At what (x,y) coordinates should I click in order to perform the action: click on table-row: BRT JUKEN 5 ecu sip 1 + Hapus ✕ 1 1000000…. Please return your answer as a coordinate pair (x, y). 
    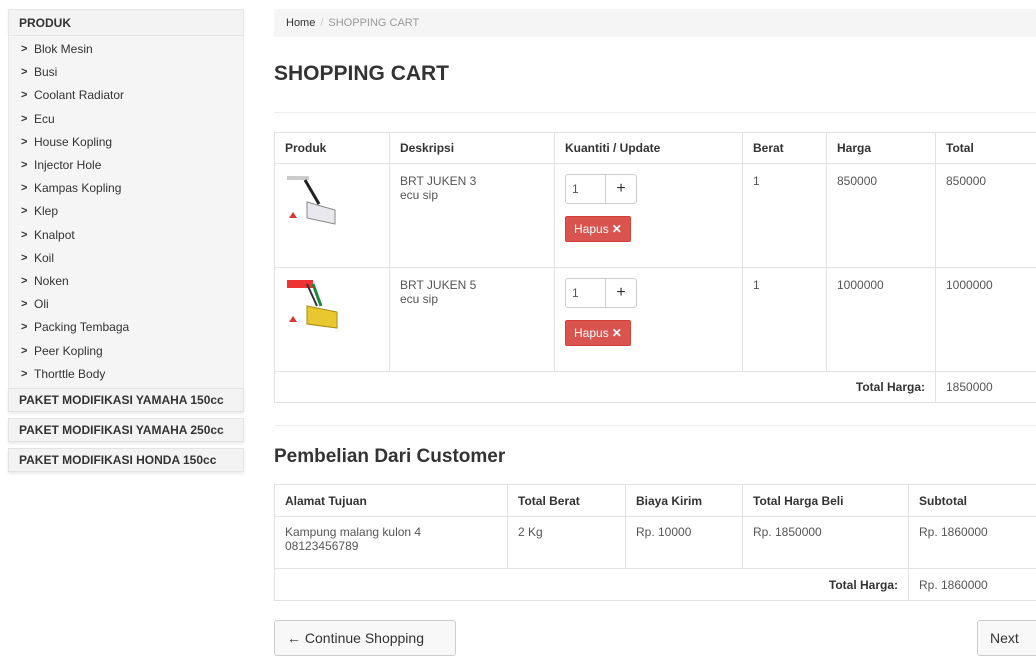
    Looking at the image, I should click on (655, 319).